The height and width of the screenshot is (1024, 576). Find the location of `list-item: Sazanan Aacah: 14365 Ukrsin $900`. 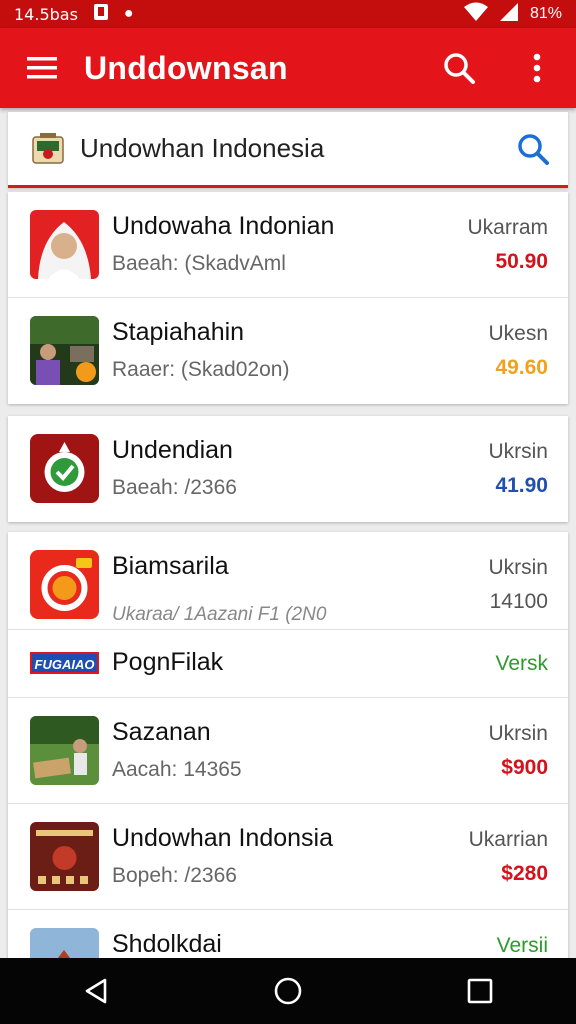

list-item: Sazanan Aacah: 14365 Ukrsin $900 is located at coordinates (288, 751).